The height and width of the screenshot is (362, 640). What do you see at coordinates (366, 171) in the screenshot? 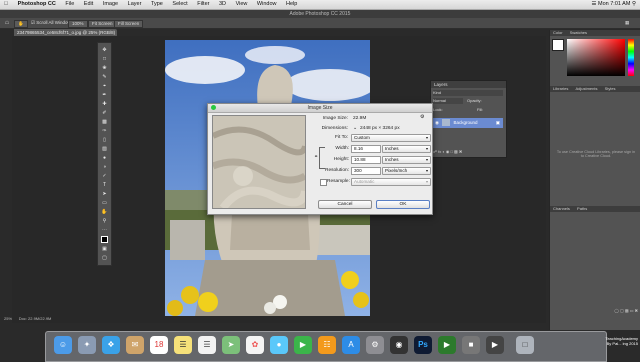
I see `resolution-field: 300` at bounding box center [366, 171].